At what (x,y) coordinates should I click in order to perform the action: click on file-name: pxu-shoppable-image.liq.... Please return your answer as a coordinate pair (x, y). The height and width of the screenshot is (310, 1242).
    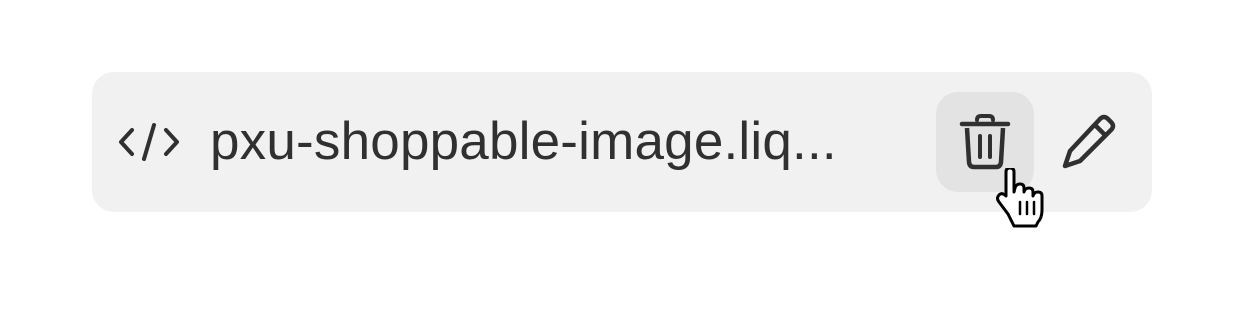
    Looking at the image, I should click on (523, 141).